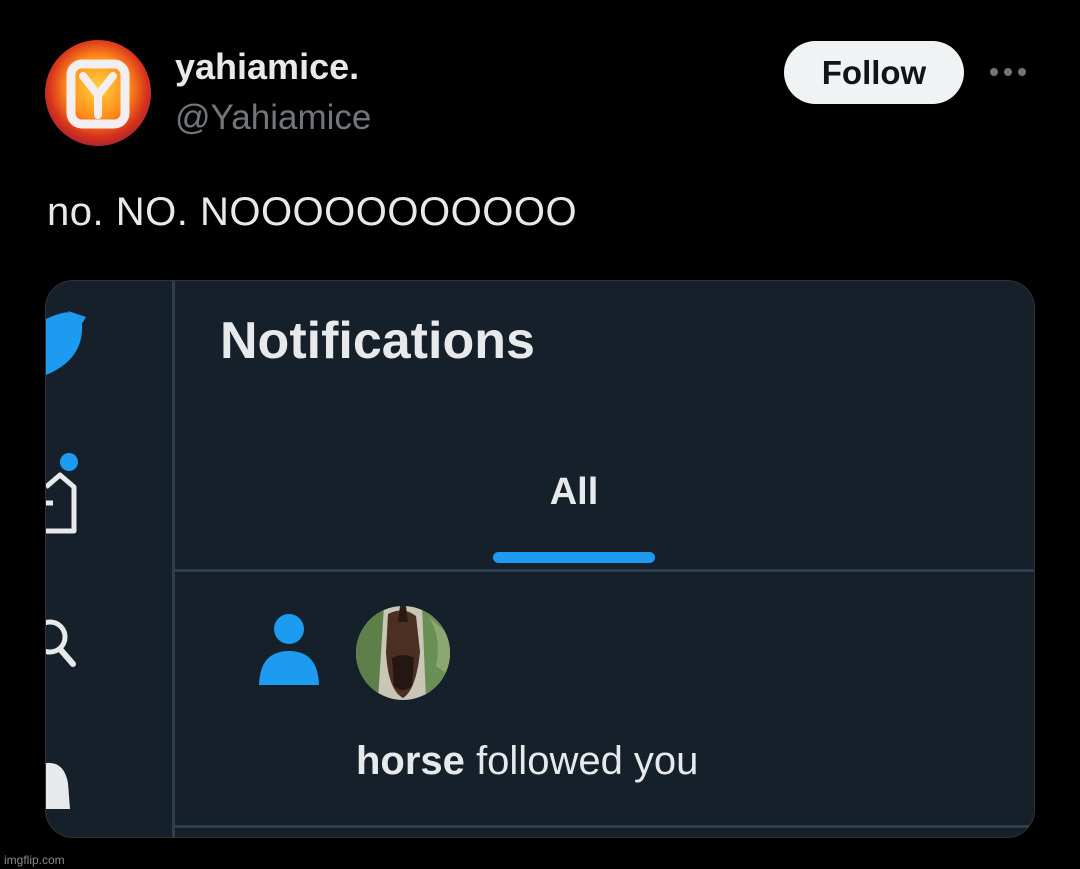 The width and height of the screenshot is (1080, 869). Describe the element at coordinates (312, 212) in the screenshot. I see `tweet-text: no. NO. NOOOOOOOOOOO` at that location.